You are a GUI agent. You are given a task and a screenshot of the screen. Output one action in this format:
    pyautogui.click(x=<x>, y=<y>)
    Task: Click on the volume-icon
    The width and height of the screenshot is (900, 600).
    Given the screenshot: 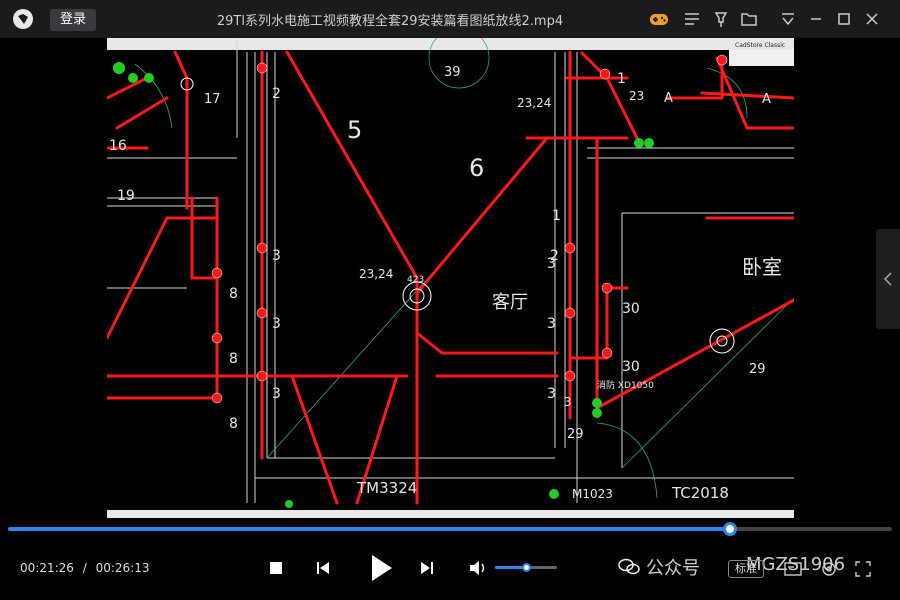 What is the action you would take?
    pyautogui.click(x=478, y=568)
    